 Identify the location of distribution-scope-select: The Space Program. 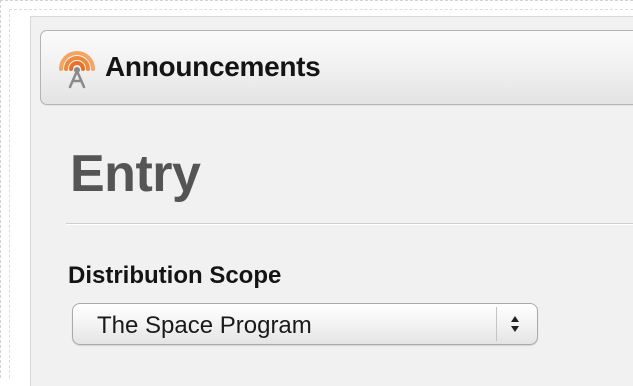
(305, 324).